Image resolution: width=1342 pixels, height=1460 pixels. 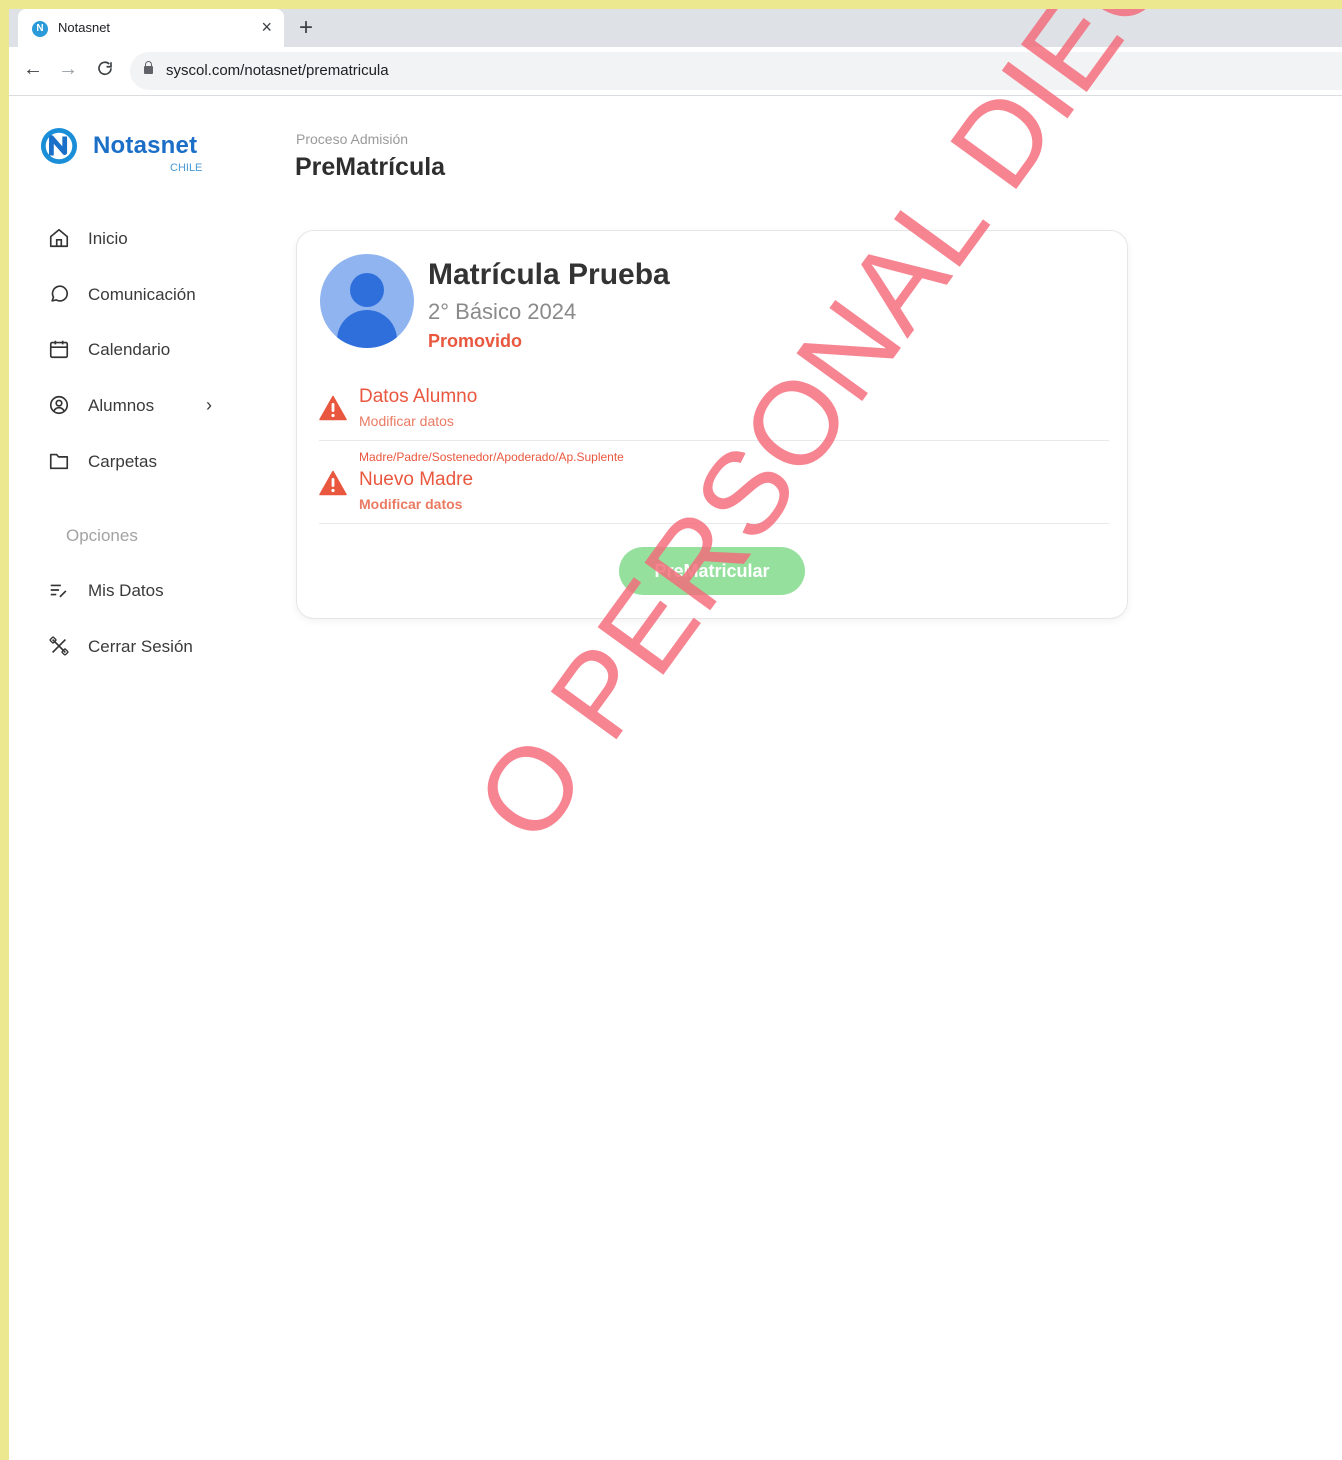 What do you see at coordinates (712, 571) in the screenshot?
I see `prematricular-button: PreMatricular` at bounding box center [712, 571].